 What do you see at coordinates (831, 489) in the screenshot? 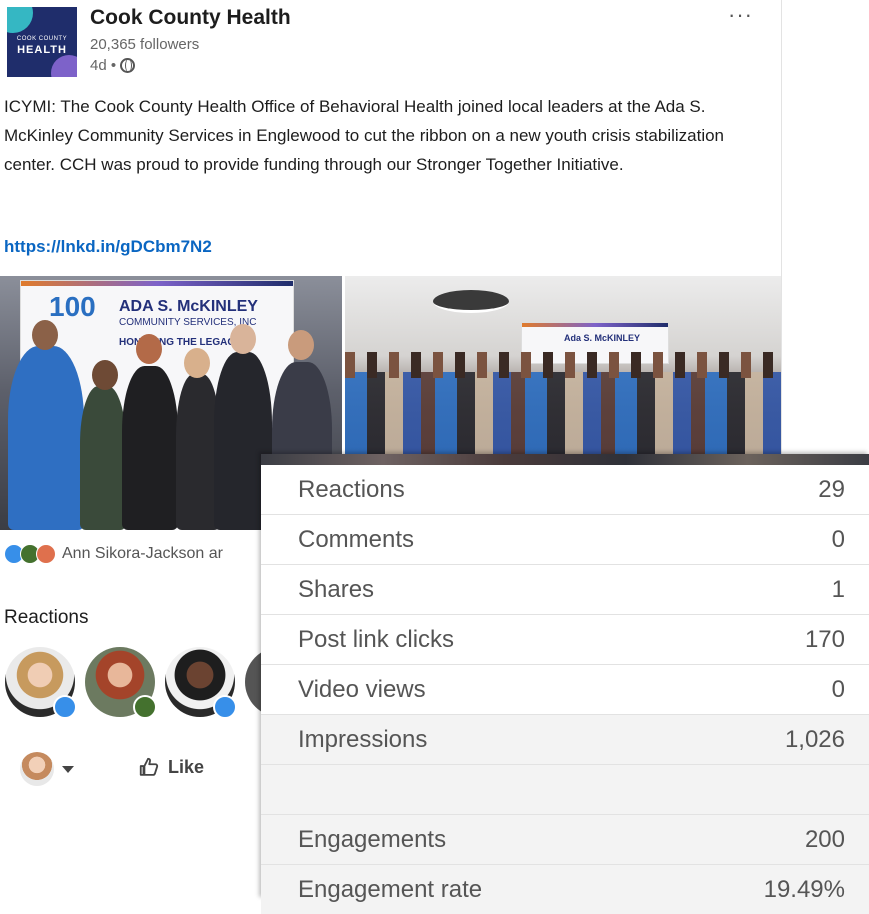
I see `stat-value: 29` at bounding box center [831, 489].